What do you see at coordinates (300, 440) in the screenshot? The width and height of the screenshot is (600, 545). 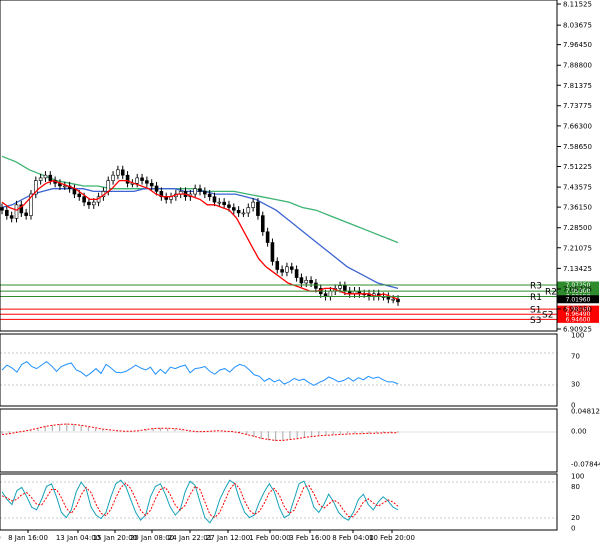 I see `macd-pane: 0.048126 0.00 -0.078444` at bounding box center [300, 440].